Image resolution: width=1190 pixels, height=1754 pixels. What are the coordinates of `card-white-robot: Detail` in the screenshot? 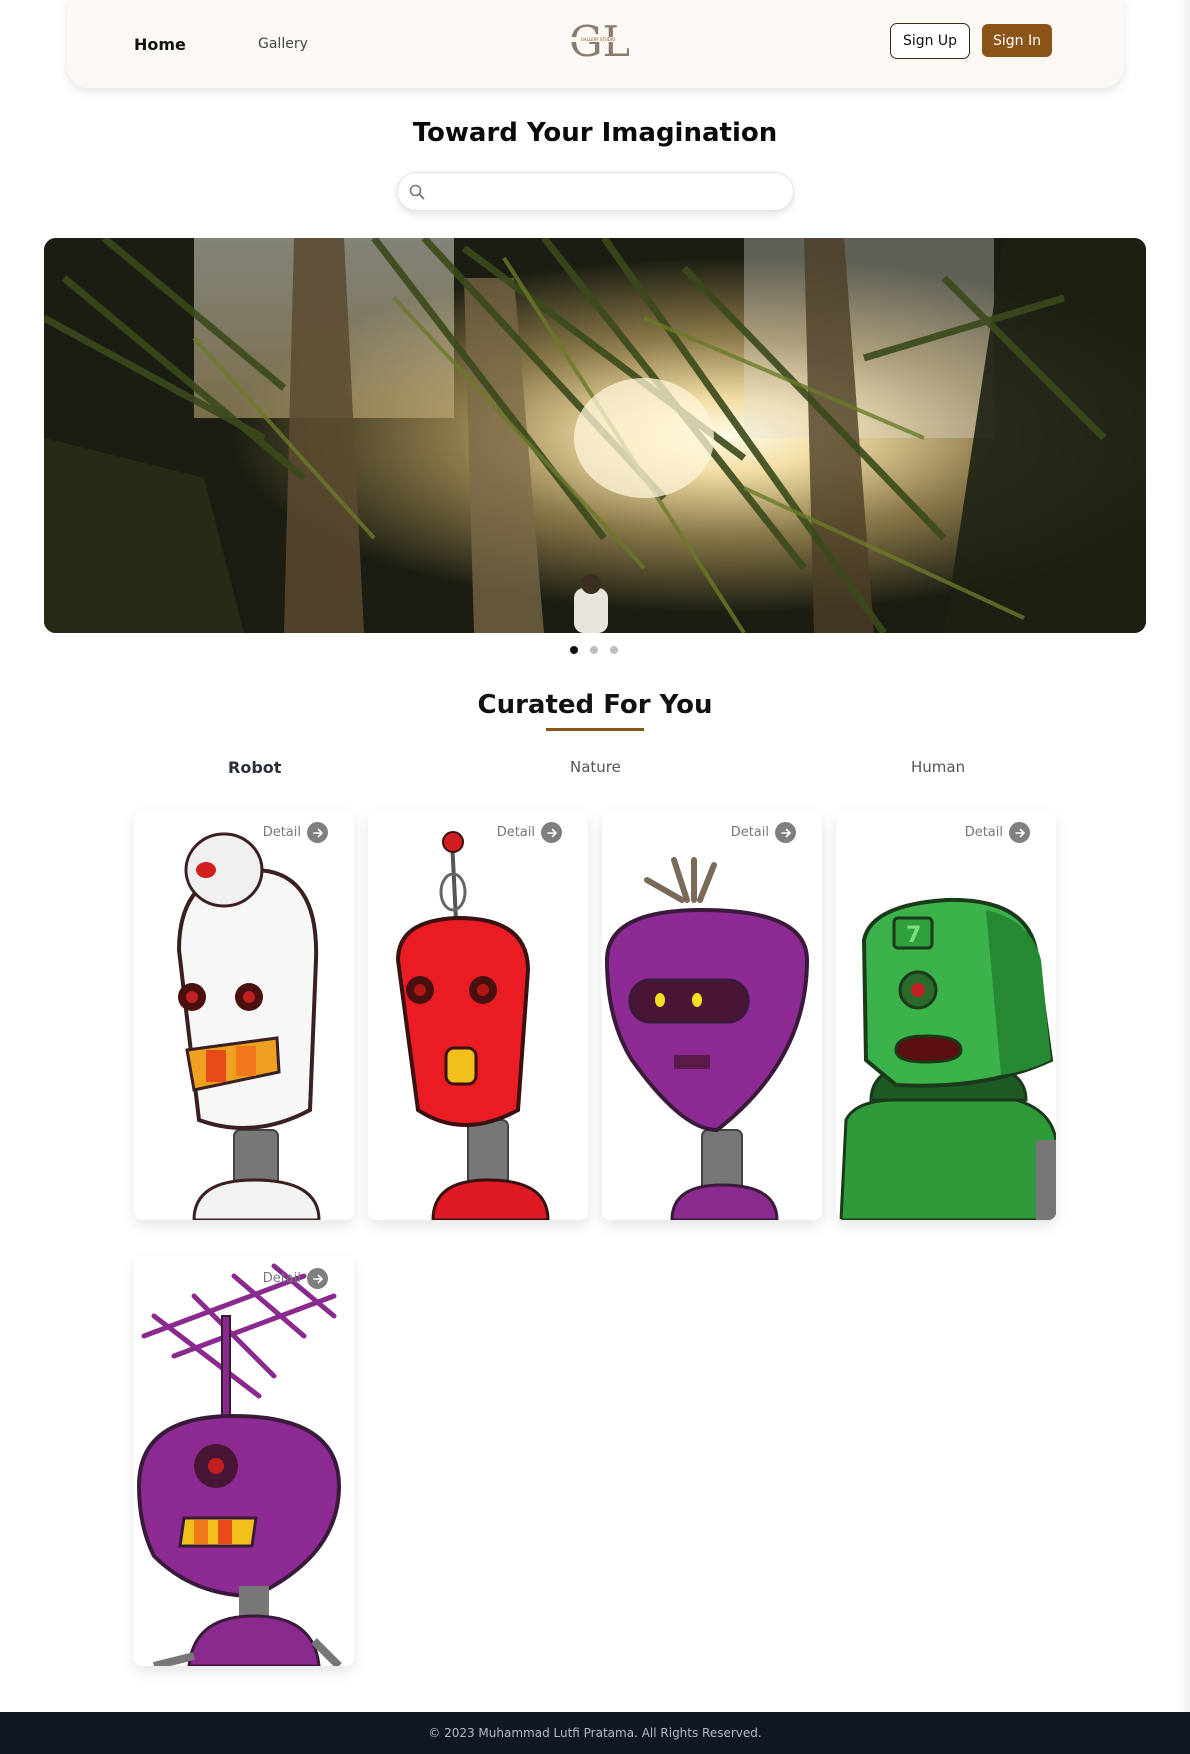 It's located at (244, 1015).